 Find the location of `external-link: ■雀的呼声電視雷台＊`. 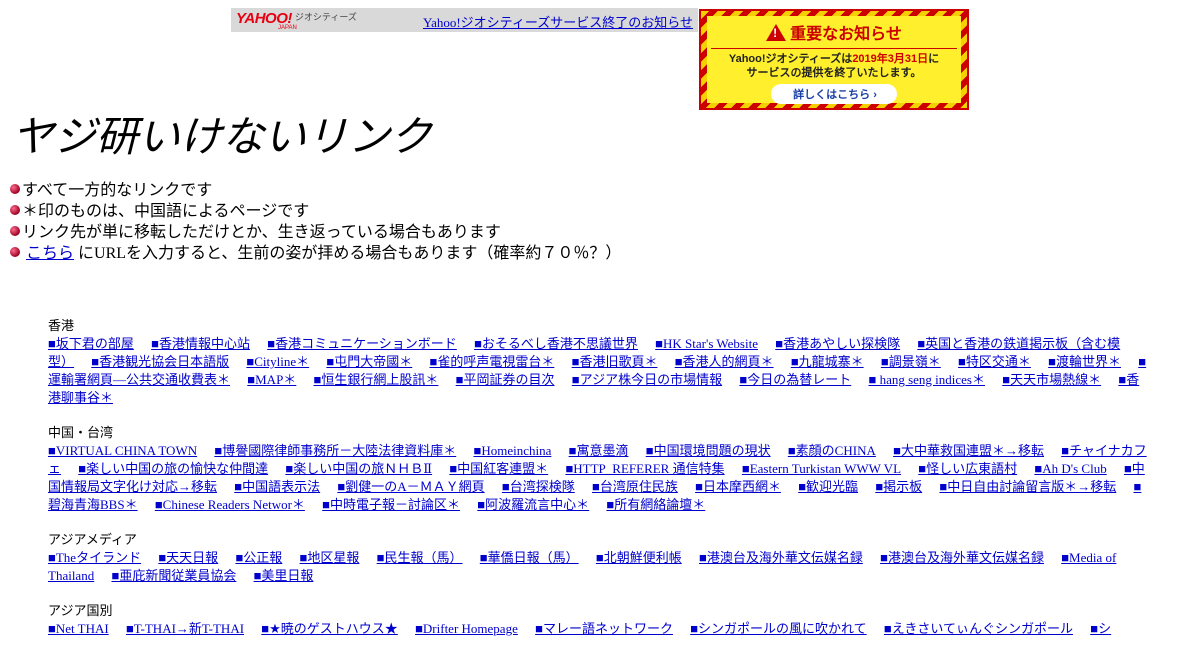

external-link: ■雀的呼声電視雷台＊ is located at coordinates (491, 361).